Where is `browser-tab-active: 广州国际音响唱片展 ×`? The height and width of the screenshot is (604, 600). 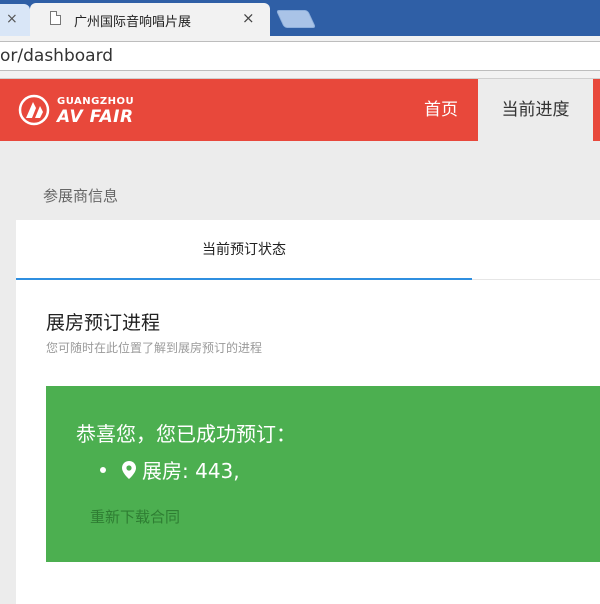 browser-tab-active: 广州国际音响唱片展 × is located at coordinates (150, 19).